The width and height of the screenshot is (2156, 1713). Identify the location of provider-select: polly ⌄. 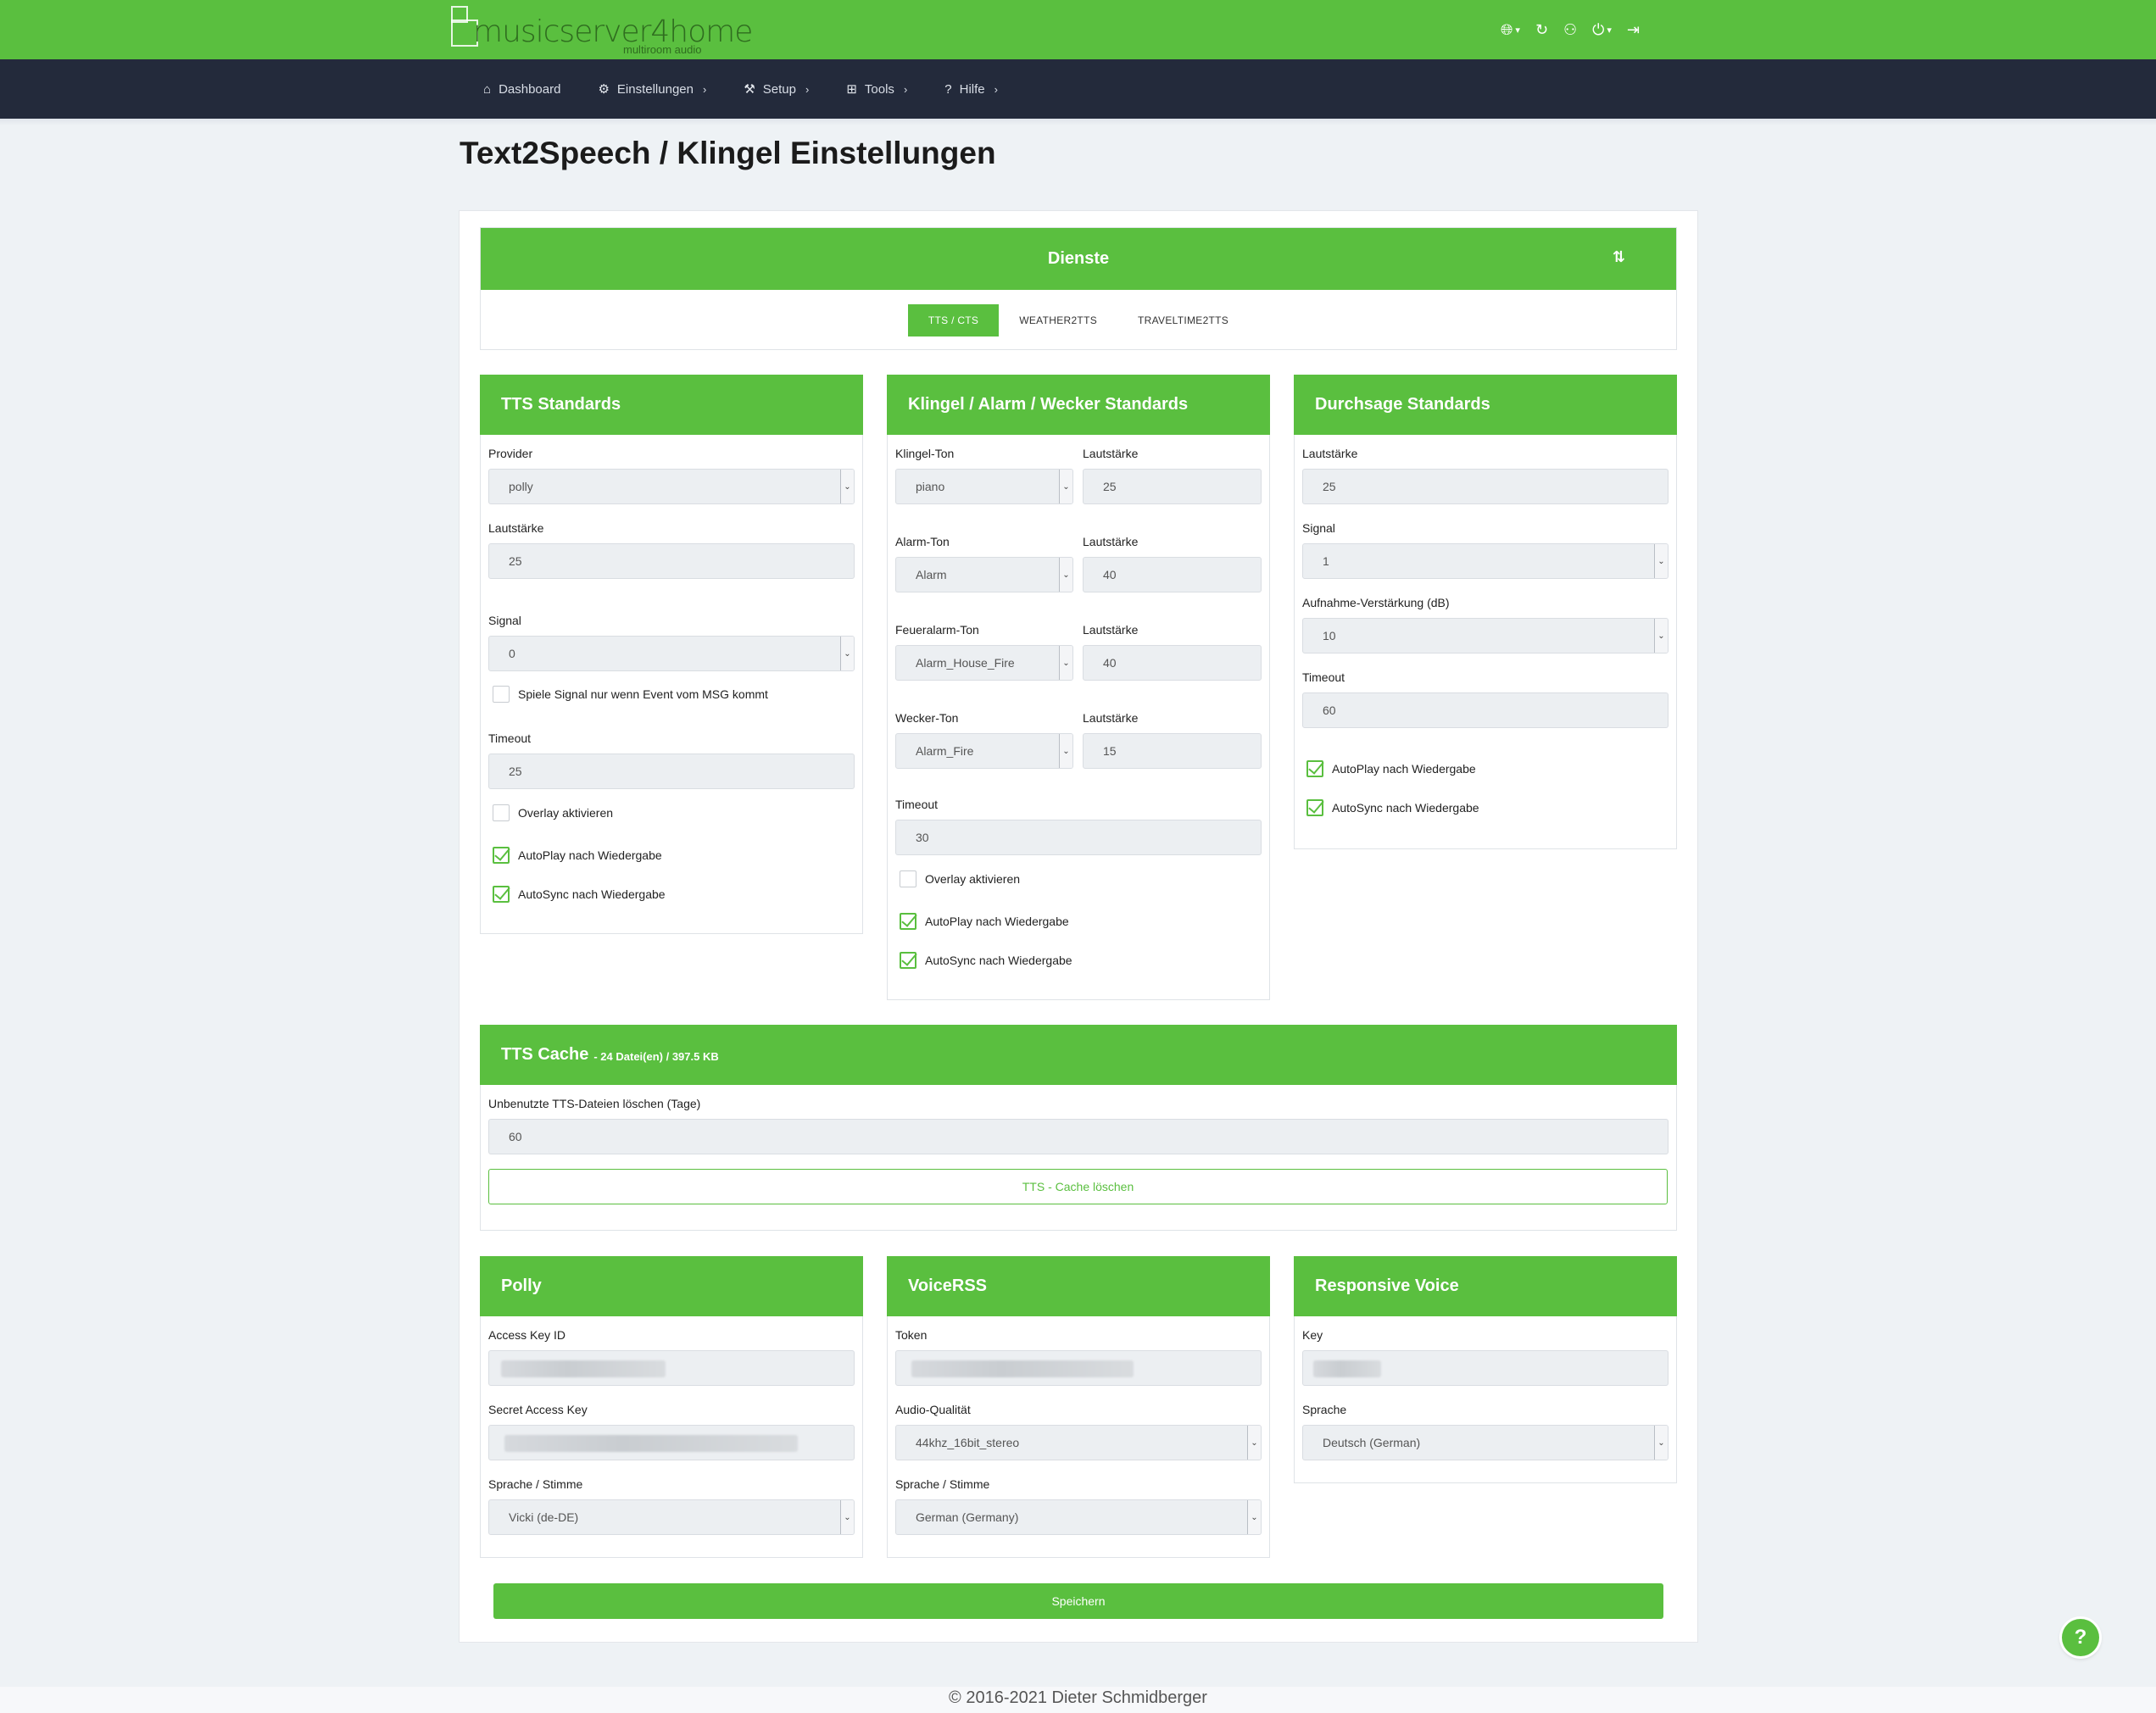
(672, 487).